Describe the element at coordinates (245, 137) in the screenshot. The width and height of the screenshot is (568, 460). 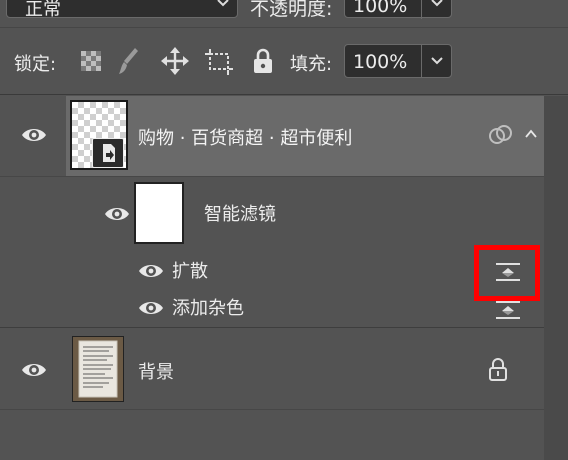
I see `layer-name-smart-object: 购物 · 百货商超 · 超市便利` at that location.